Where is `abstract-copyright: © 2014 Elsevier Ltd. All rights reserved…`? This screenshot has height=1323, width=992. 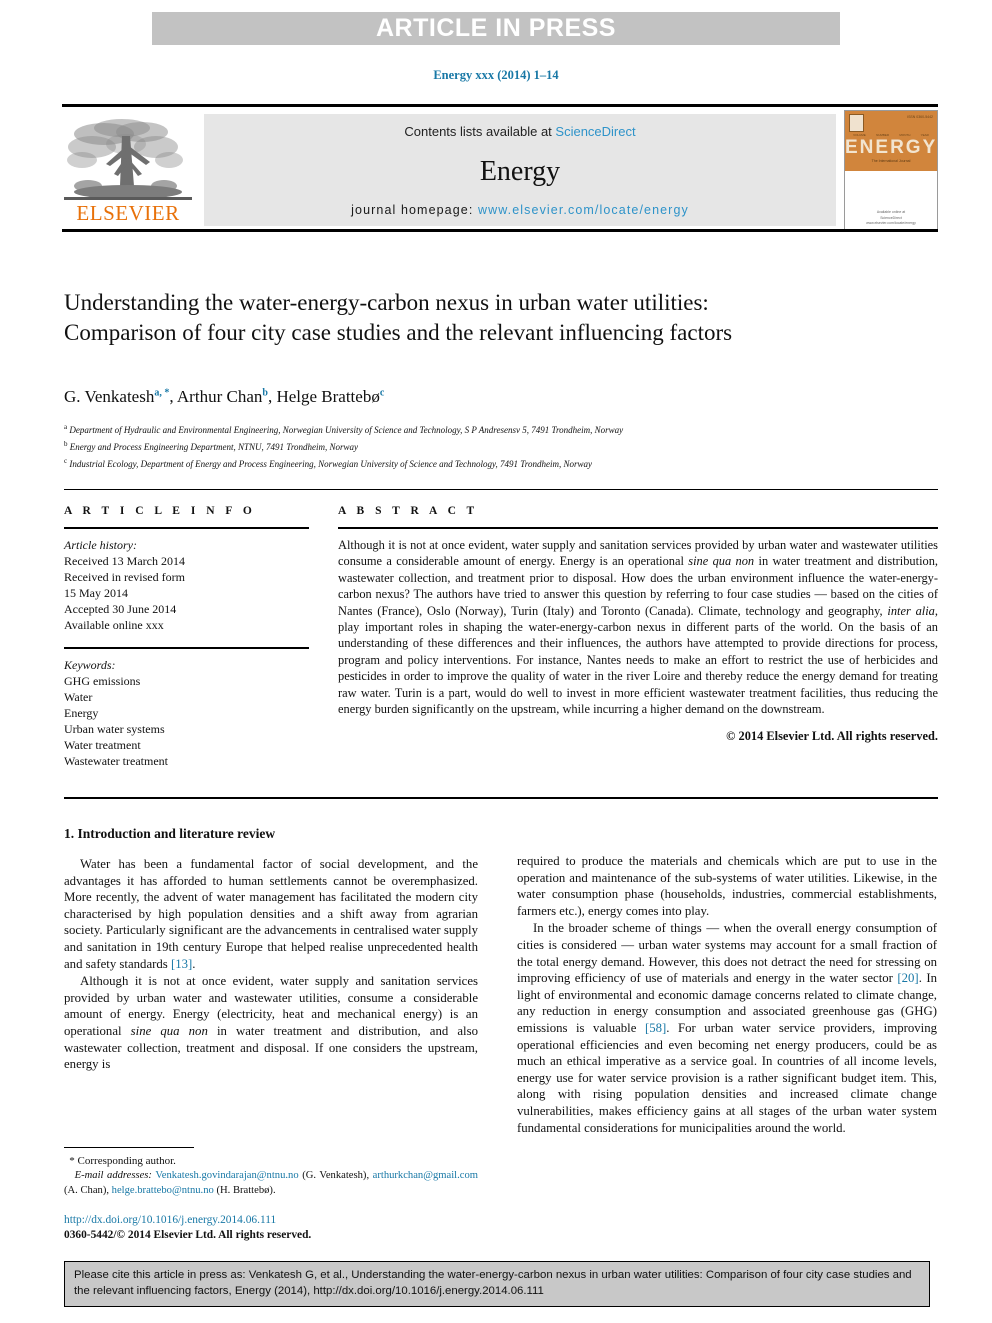
abstract-copyright: © 2014 Elsevier Ltd. All rights reserved… is located at coordinates (832, 736).